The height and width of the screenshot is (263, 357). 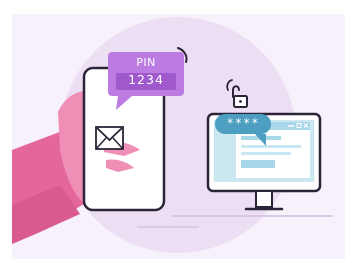 I want to click on password-bubble: ****, so click(x=243, y=124).